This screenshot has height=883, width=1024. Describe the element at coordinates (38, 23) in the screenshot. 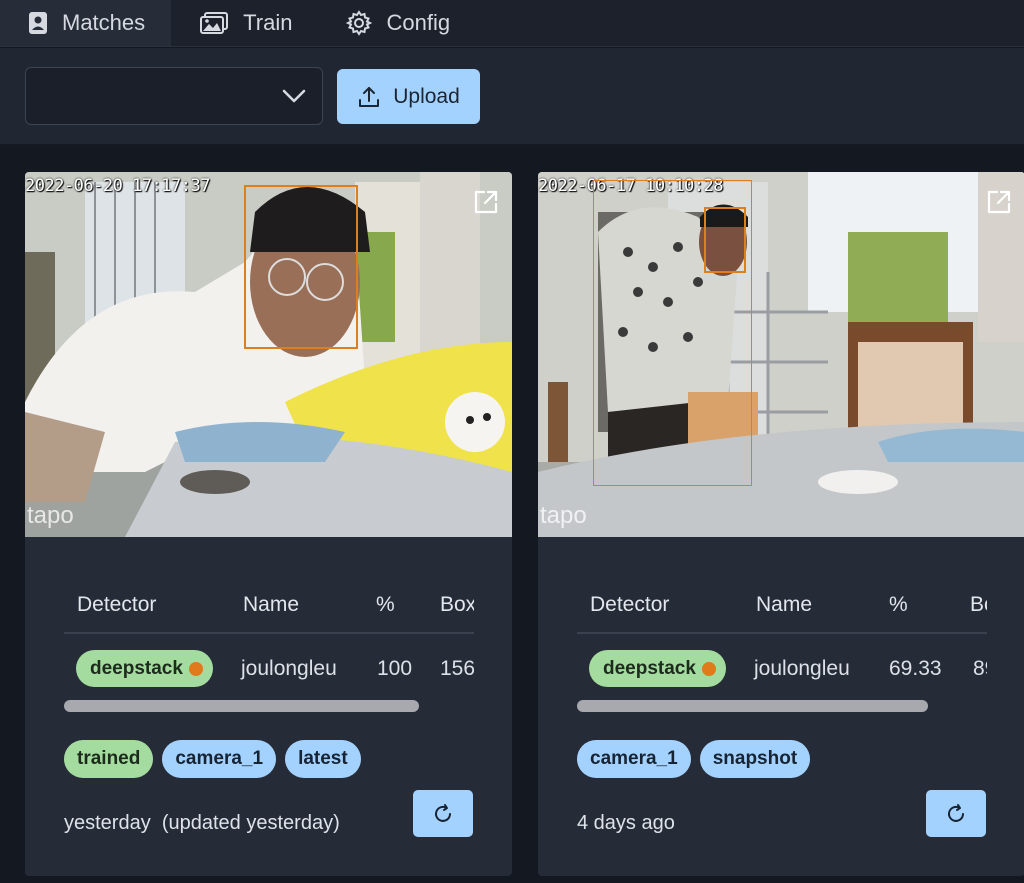

I see `person-badge-icon` at that location.